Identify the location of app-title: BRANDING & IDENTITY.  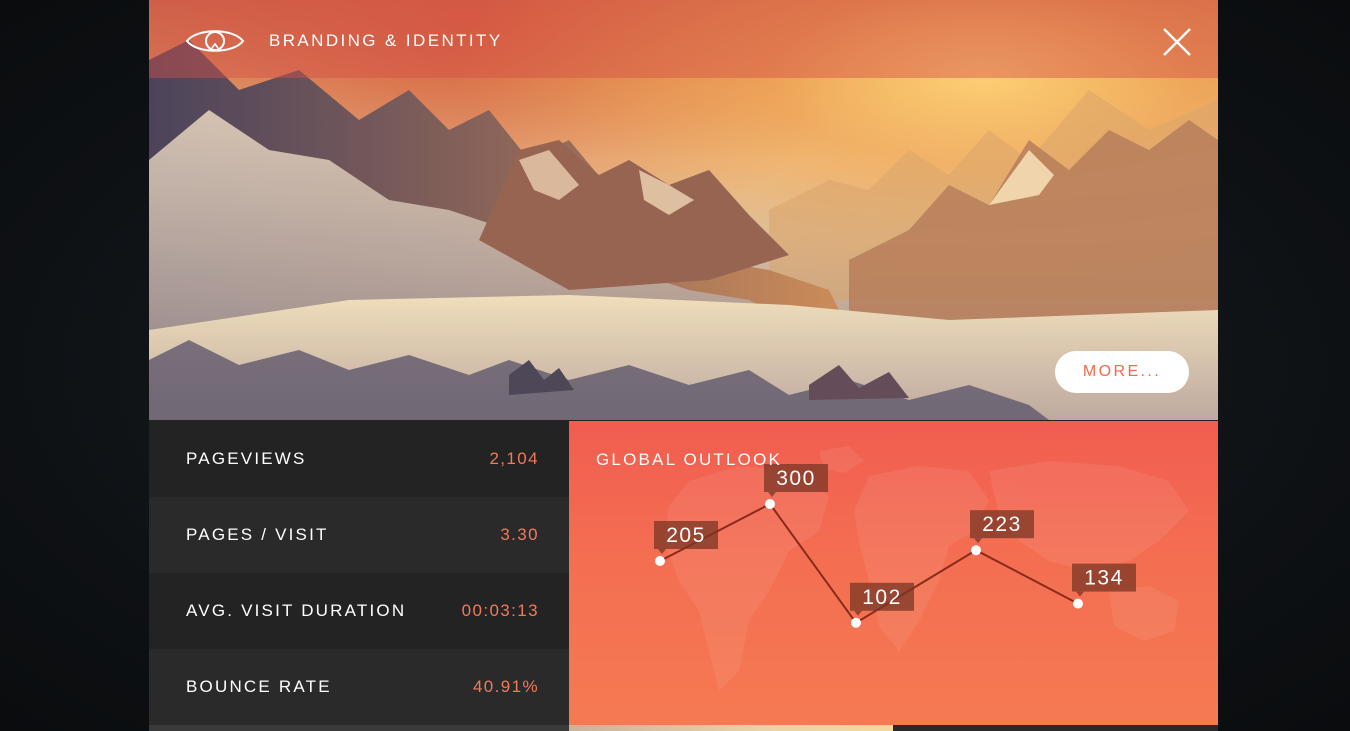
(386, 40).